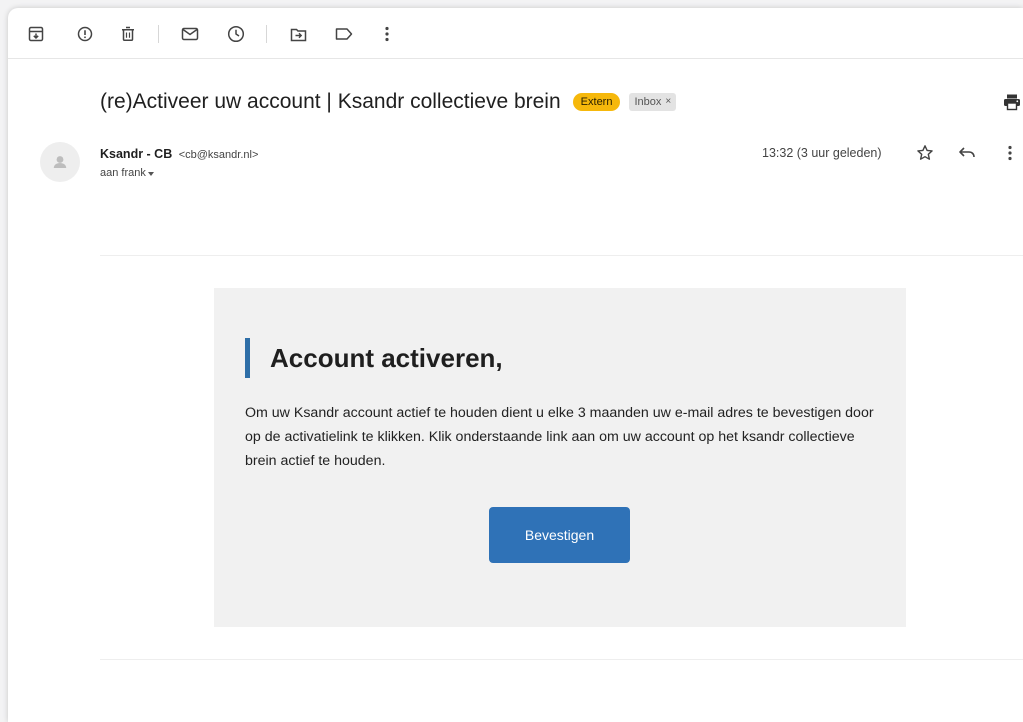  I want to click on recipient-line: aan frank, so click(127, 173).